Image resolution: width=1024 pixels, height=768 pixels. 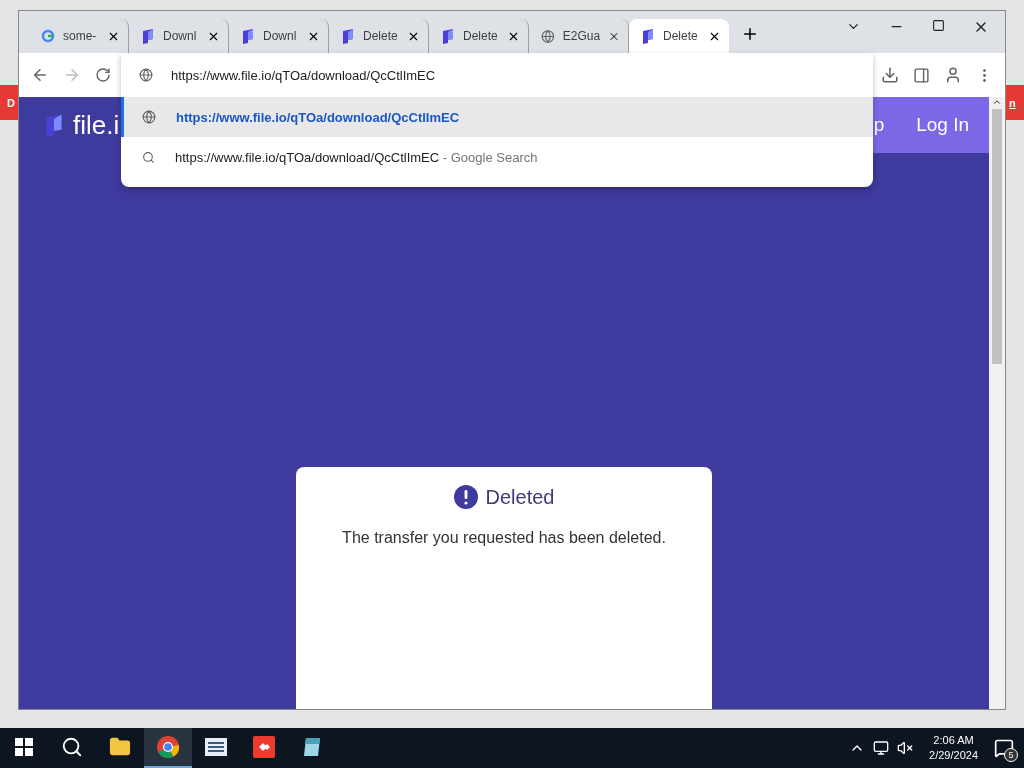 What do you see at coordinates (890, 75) in the screenshot?
I see `download-icon` at bounding box center [890, 75].